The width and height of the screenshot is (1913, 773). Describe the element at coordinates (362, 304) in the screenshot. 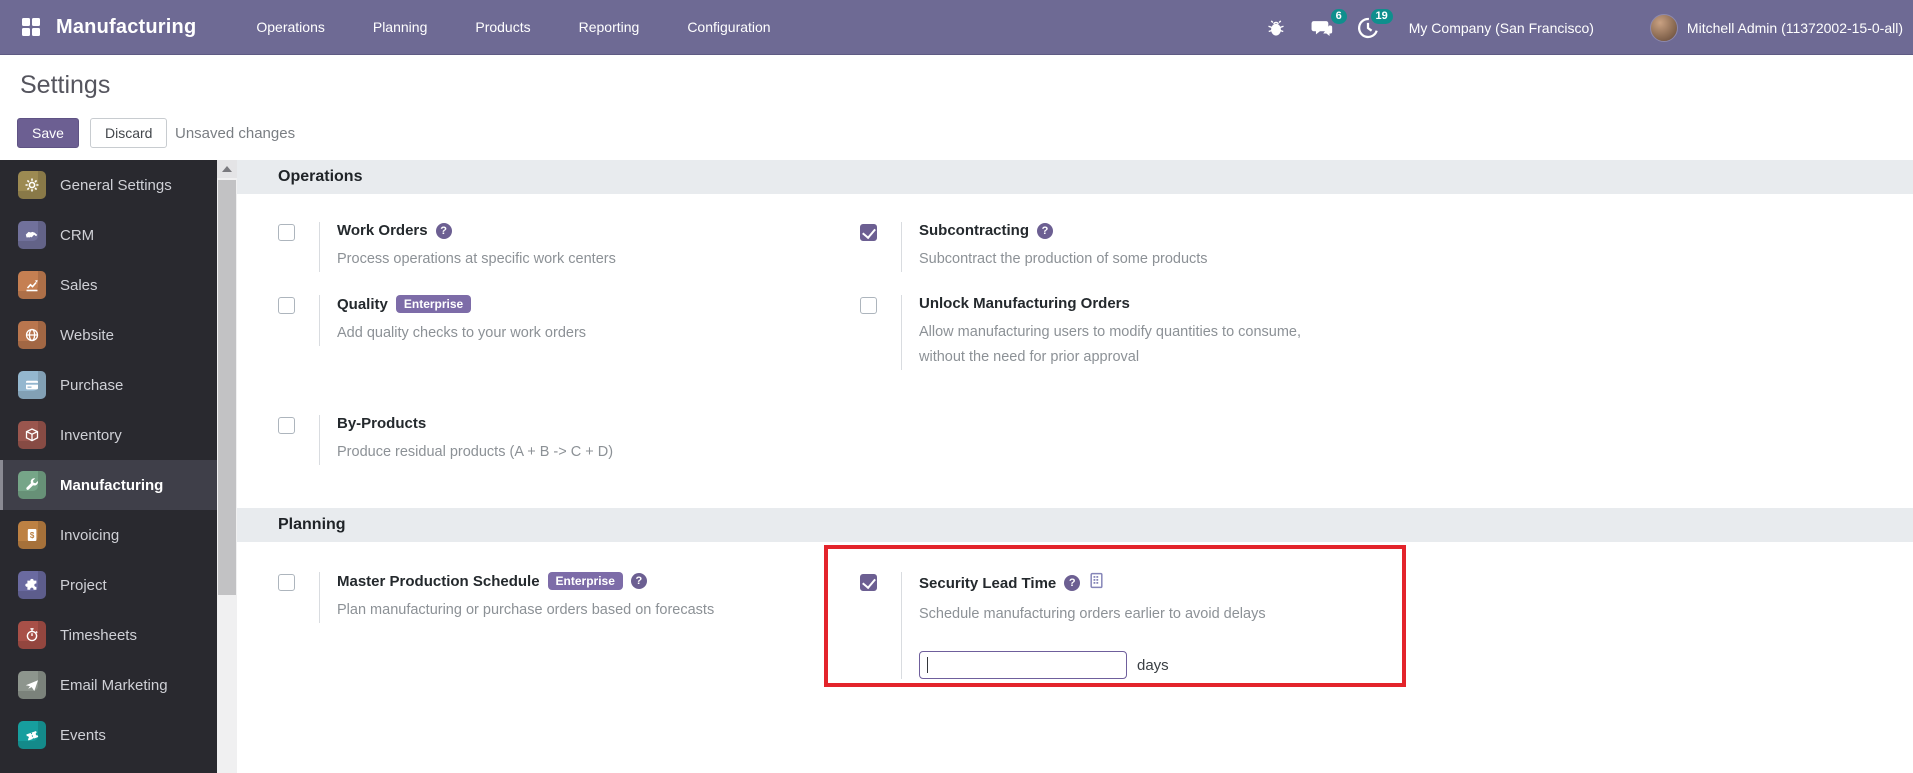

I see `quality-label: Quality` at that location.